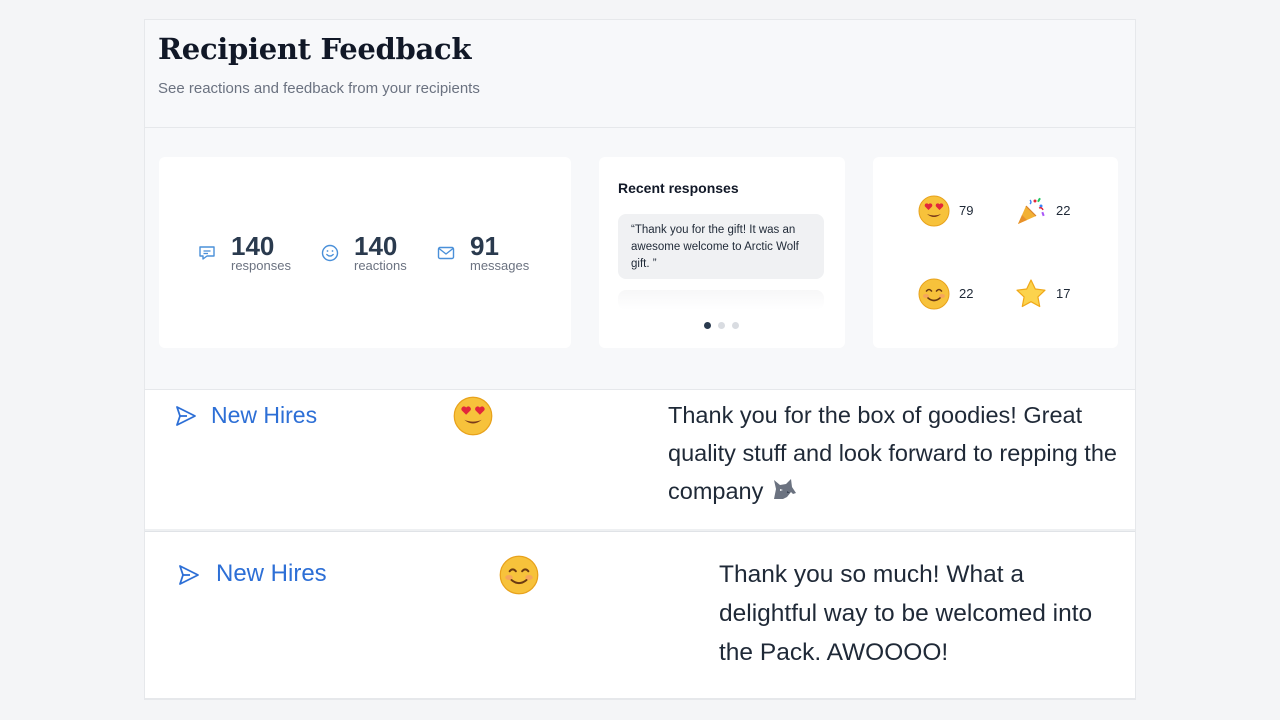 The height and width of the screenshot is (720, 1280). What do you see at coordinates (261, 265) in the screenshot?
I see `stat-label: responses` at bounding box center [261, 265].